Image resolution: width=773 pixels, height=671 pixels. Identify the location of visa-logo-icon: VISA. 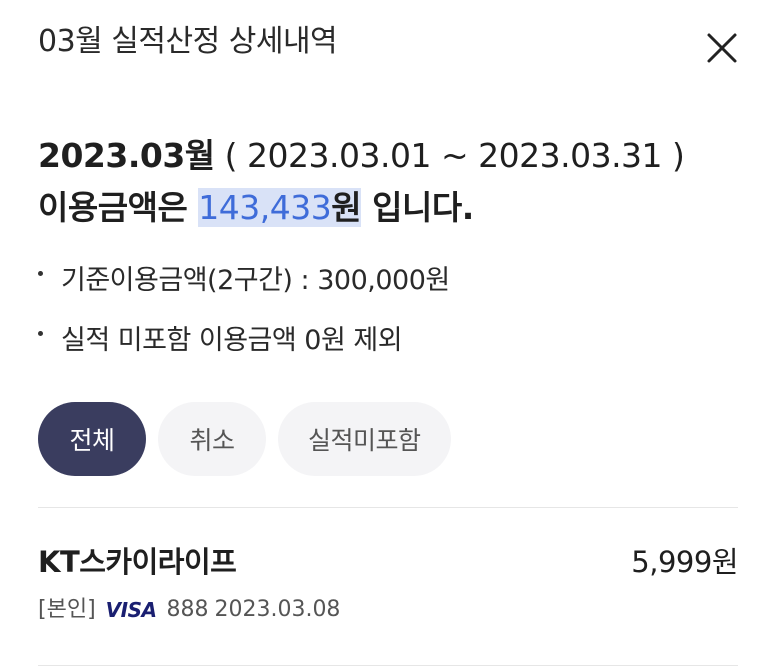
(131, 610).